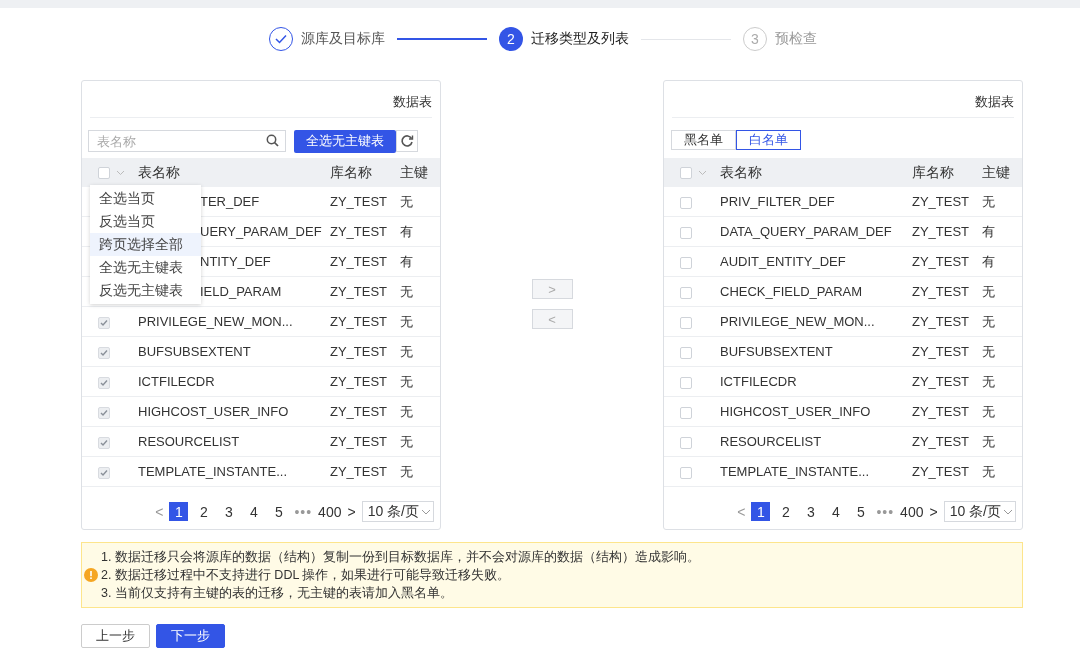 The image size is (1080, 666). Describe the element at coordinates (783, 261) in the screenshot. I see `table-cell: AUDIT_ENTITY_DEF` at that location.